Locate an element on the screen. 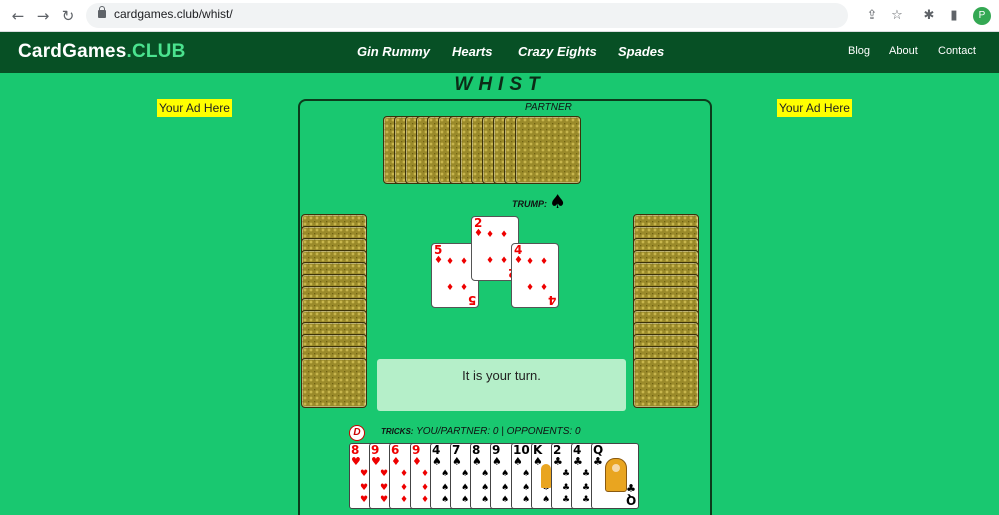 Image resolution: width=999 pixels, height=515 pixels. game-title: WHIST is located at coordinates (500, 84).